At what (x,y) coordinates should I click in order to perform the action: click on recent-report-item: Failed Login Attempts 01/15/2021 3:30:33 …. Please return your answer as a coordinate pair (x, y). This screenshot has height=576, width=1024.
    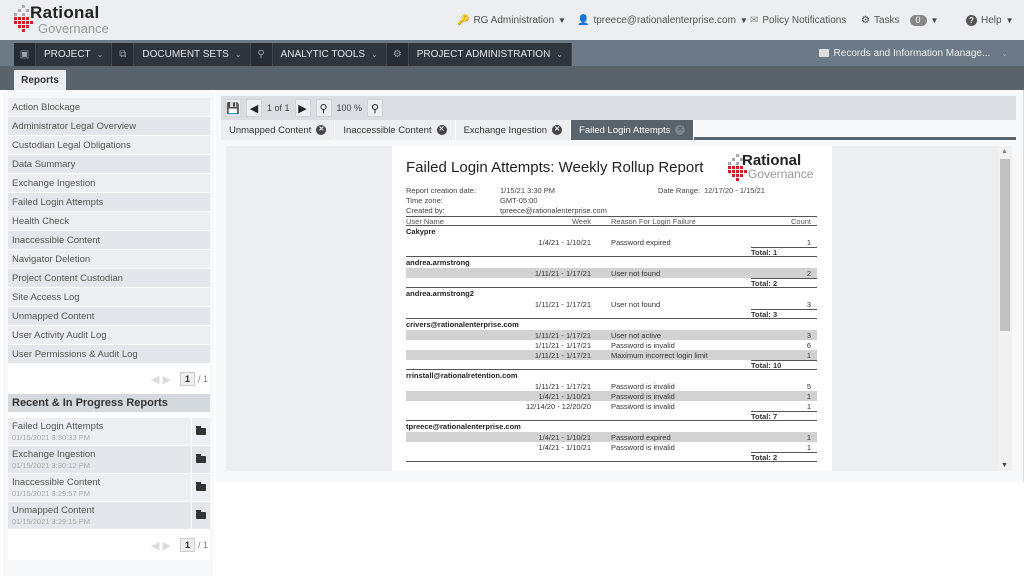
    Looking at the image, I should click on (109, 431).